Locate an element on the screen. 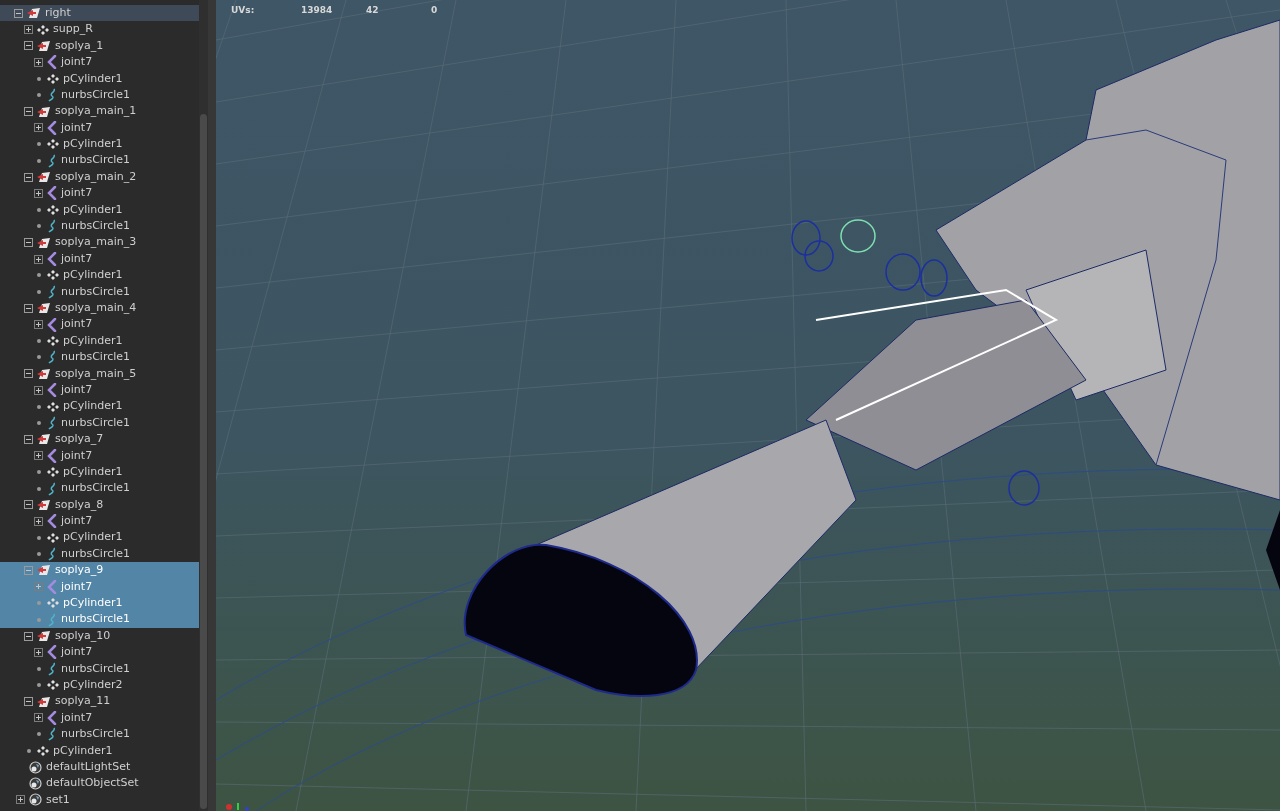 Image resolution: width=1280 pixels, height=811 pixels. set-row: defaultLightSet is located at coordinates (99, 767).